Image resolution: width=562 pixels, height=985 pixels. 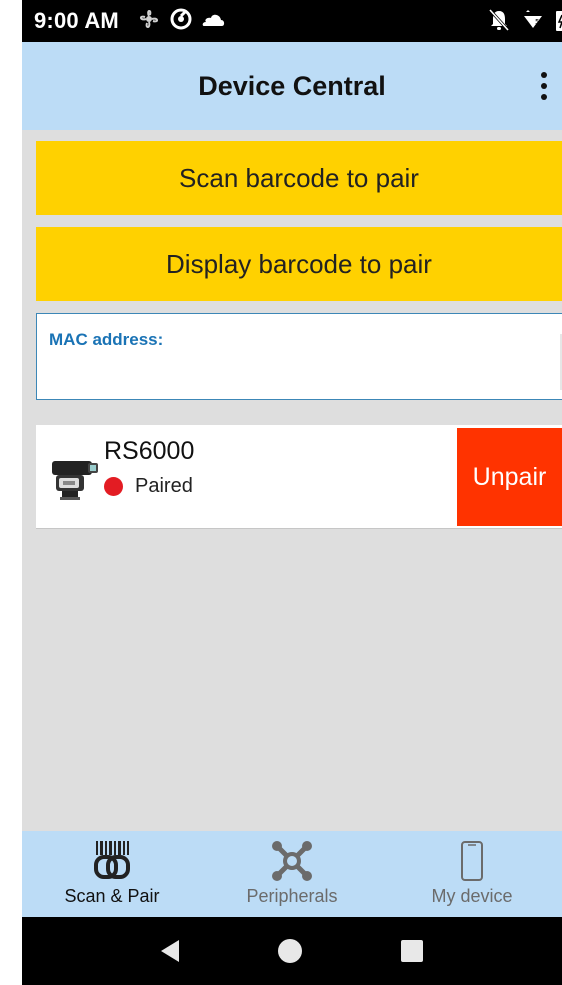 I want to click on home-icon, so click(x=289, y=951).